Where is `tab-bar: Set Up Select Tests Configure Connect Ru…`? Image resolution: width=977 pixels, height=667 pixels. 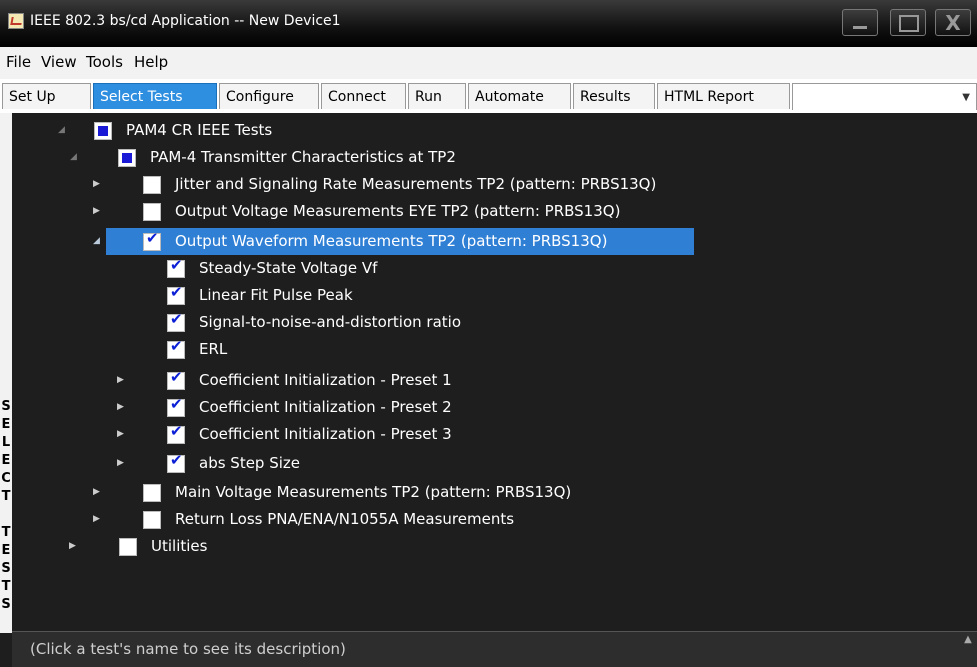
tab-bar: Set Up Select Tests Configure Connect Ru… is located at coordinates (488, 96).